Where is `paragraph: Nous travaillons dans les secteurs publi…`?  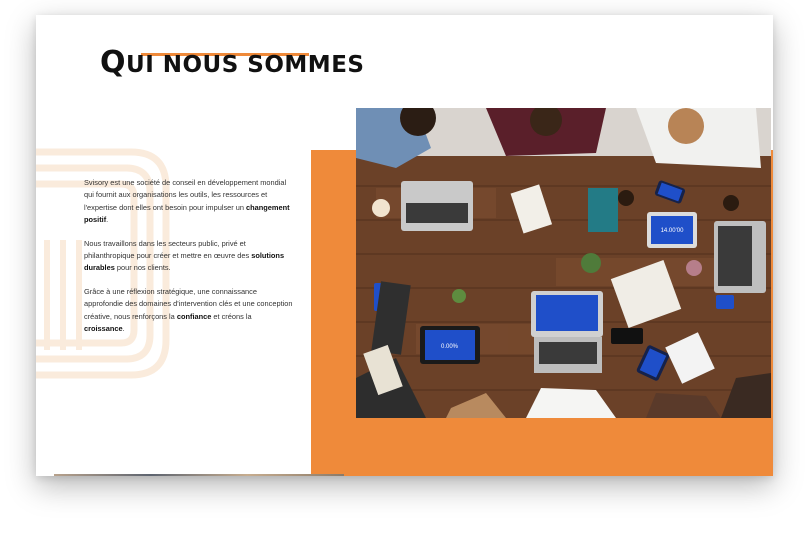 paragraph: Nous travaillons dans les secteurs publi… is located at coordinates (189, 256).